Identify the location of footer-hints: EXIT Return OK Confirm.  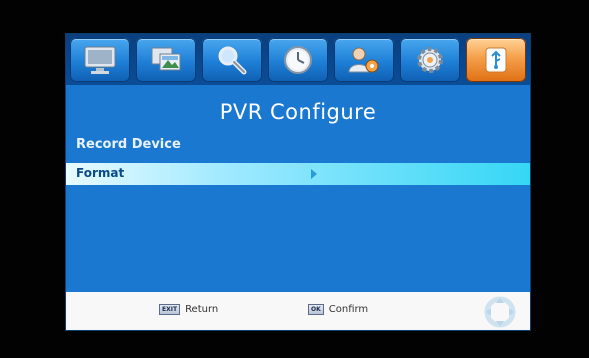
(298, 311).